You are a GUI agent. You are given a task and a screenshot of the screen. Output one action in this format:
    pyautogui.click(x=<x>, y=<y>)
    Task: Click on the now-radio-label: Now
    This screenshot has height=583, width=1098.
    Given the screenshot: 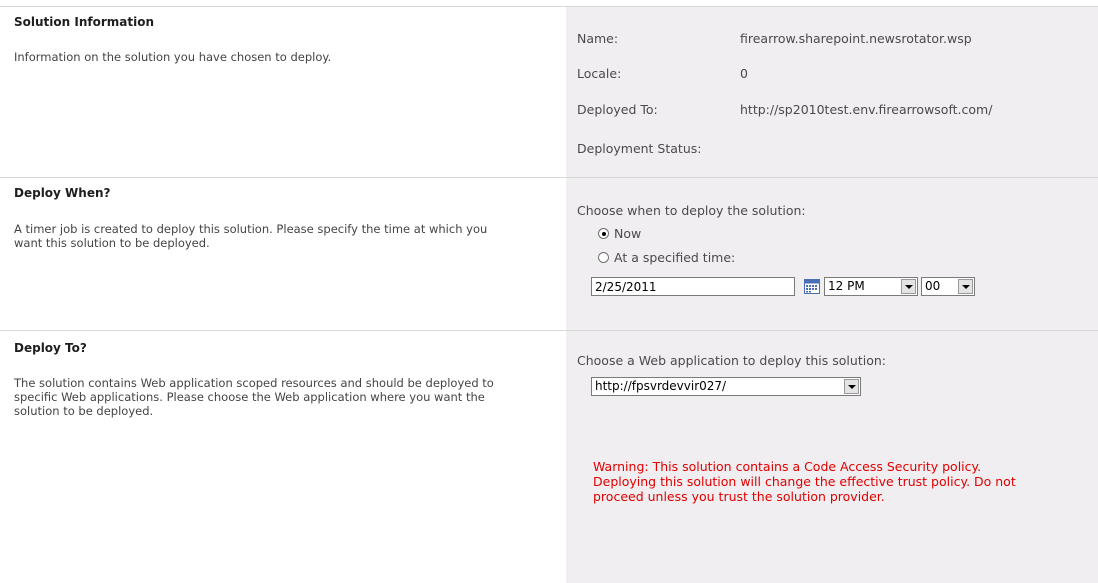 What is the action you would take?
    pyautogui.click(x=627, y=233)
    